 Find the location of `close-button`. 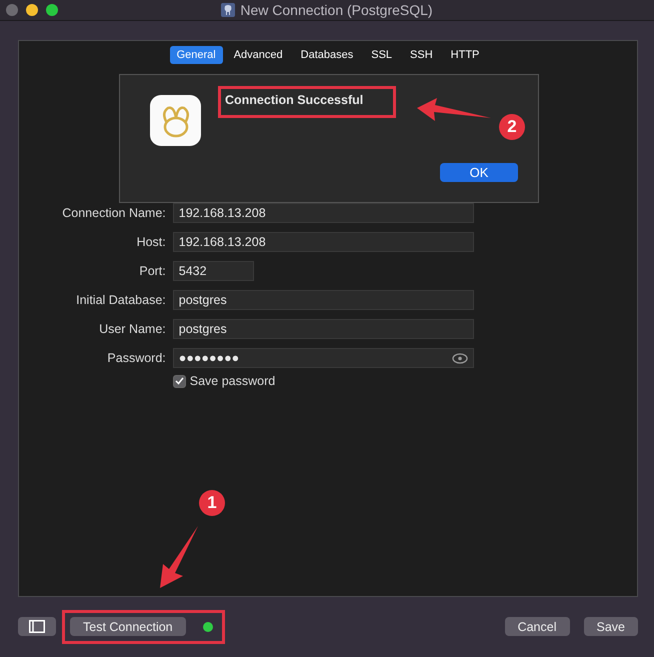

close-button is located at coordinates (12, 10).